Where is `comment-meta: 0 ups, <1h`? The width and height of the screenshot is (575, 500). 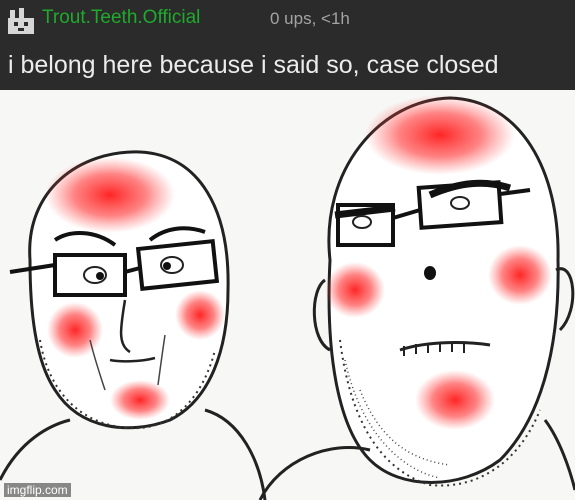 comment-meta: 0 ups, <1h is located at coordinates (310, 18).